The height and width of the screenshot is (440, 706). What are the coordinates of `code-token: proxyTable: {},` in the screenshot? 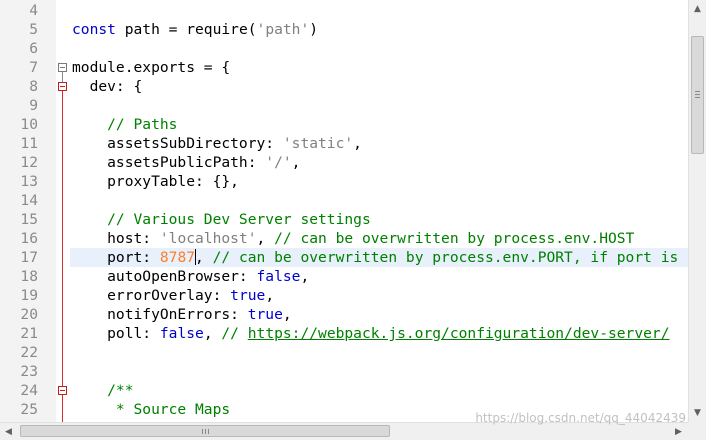 It's located at (155, 181).